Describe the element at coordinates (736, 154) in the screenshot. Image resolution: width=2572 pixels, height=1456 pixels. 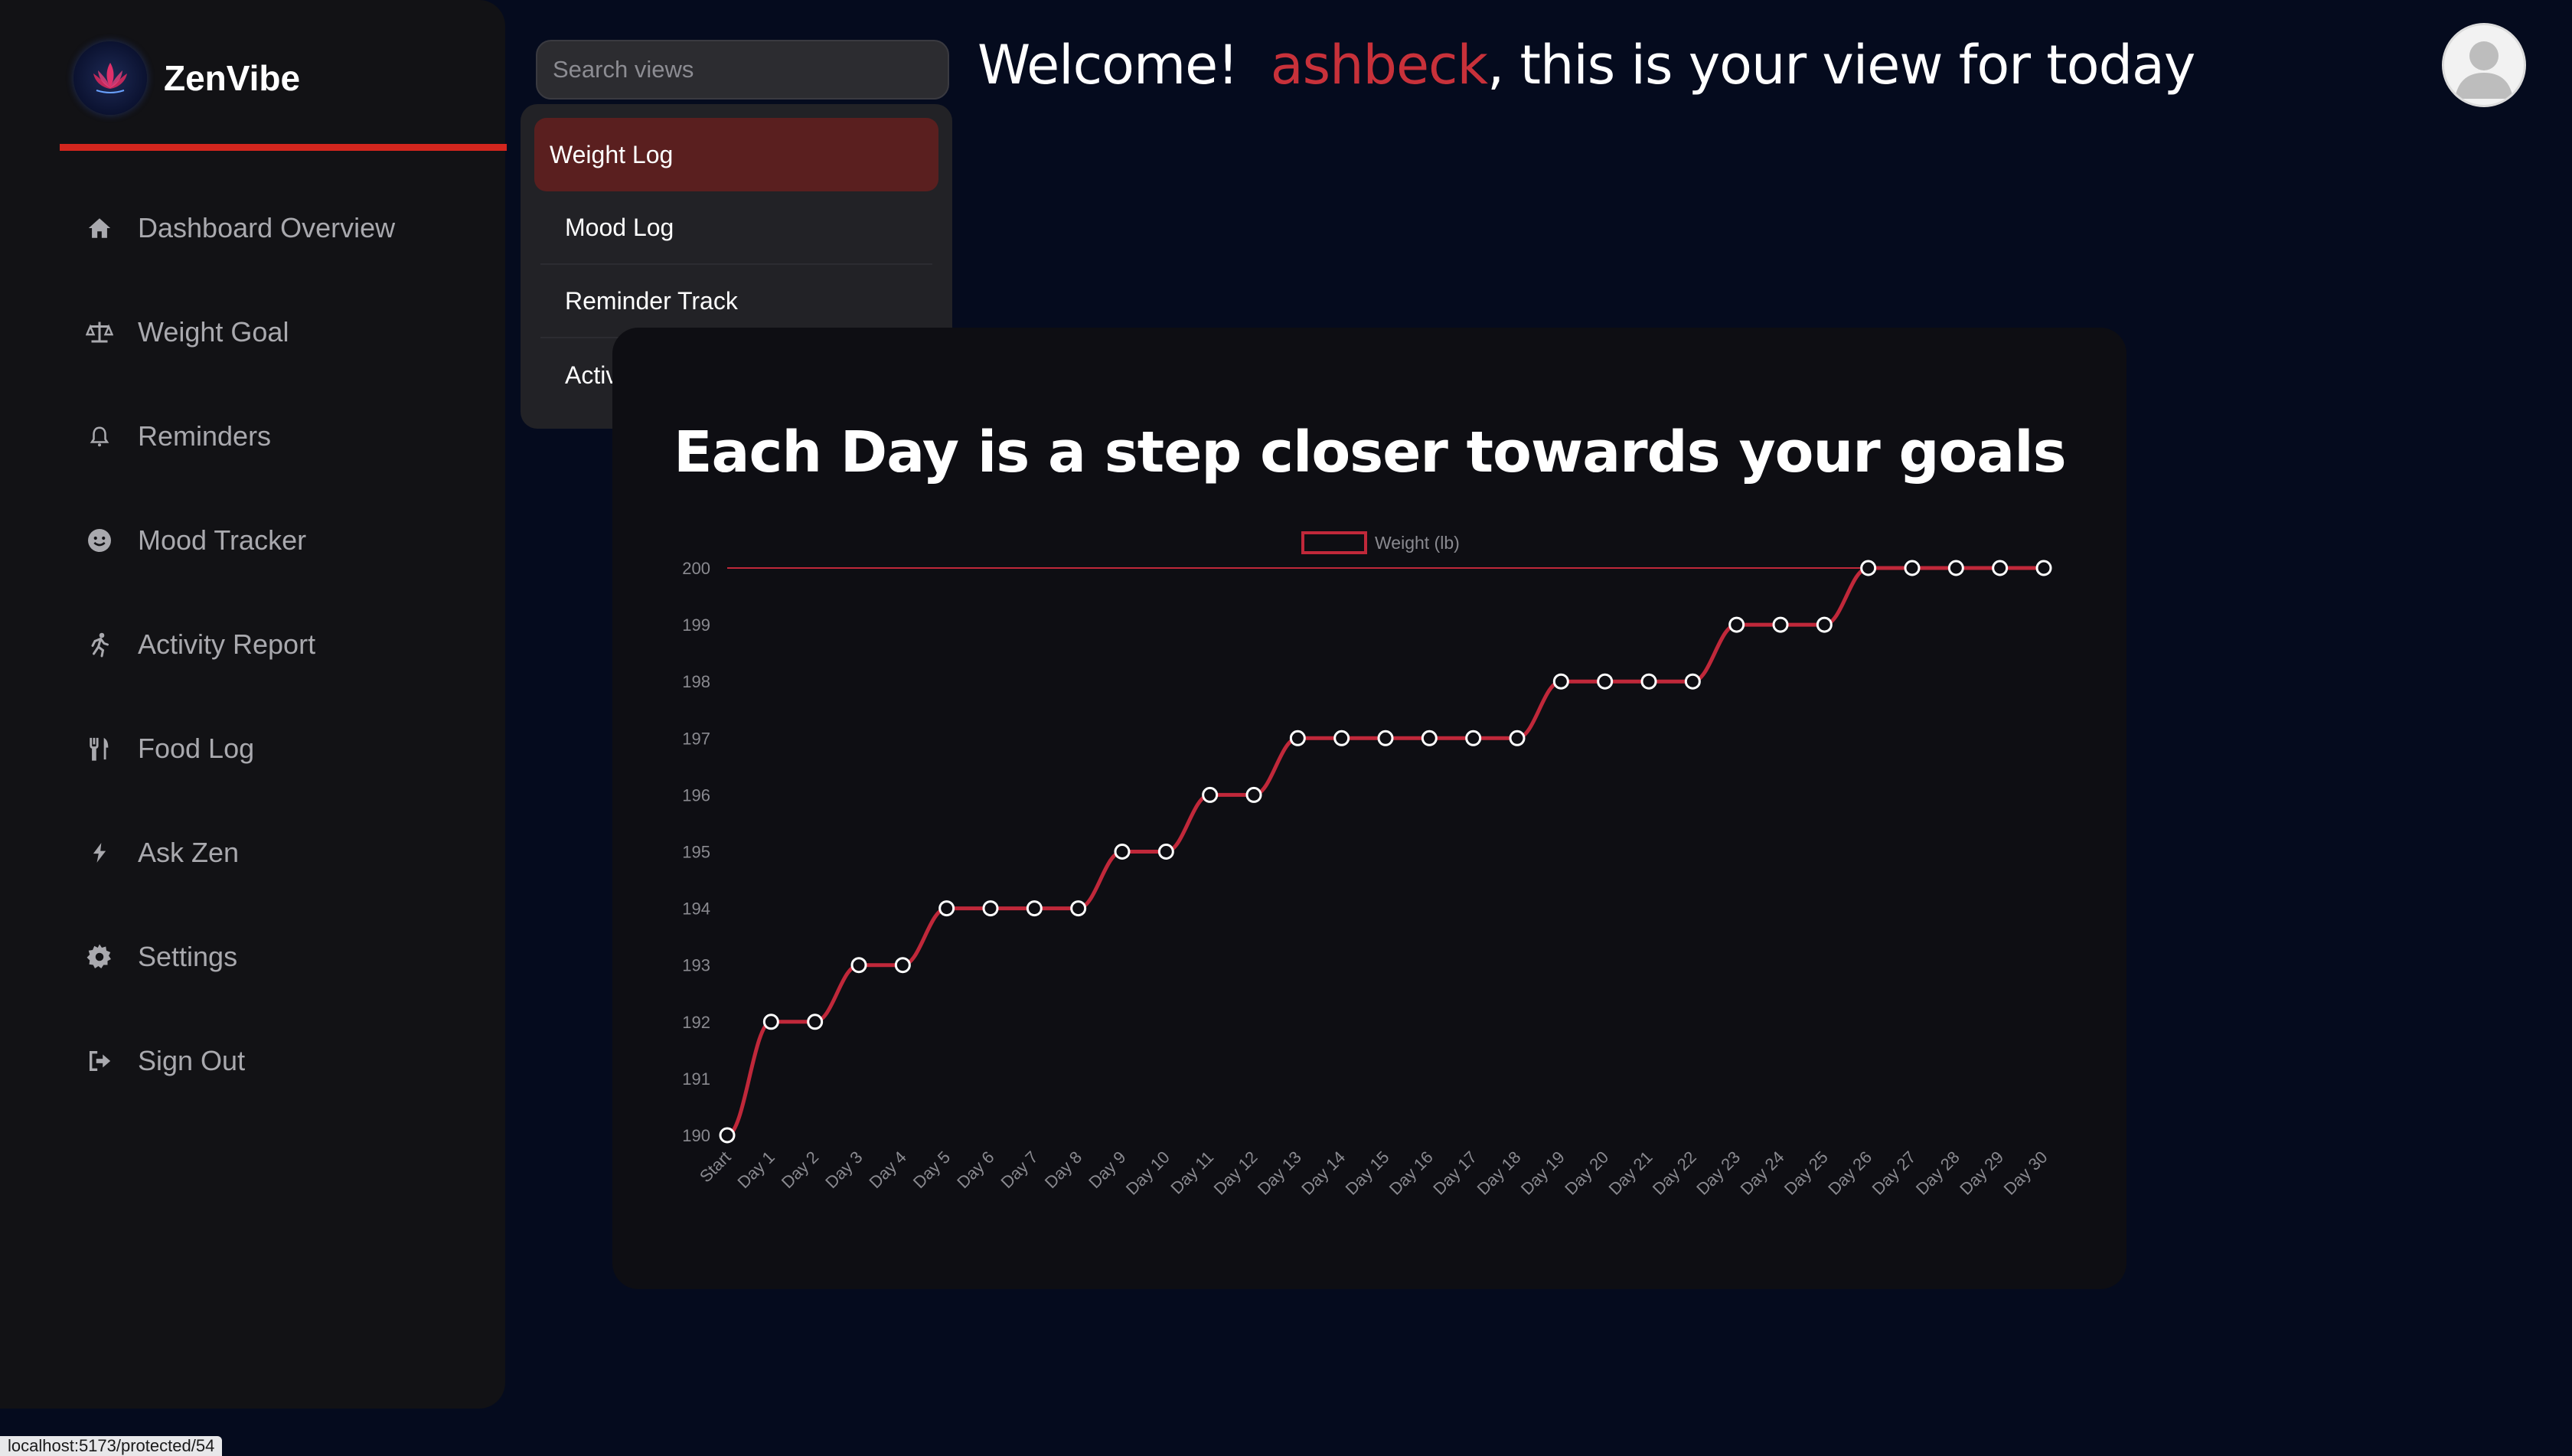
I see `dropdown-item-weight-log: Weight Log` at that location.